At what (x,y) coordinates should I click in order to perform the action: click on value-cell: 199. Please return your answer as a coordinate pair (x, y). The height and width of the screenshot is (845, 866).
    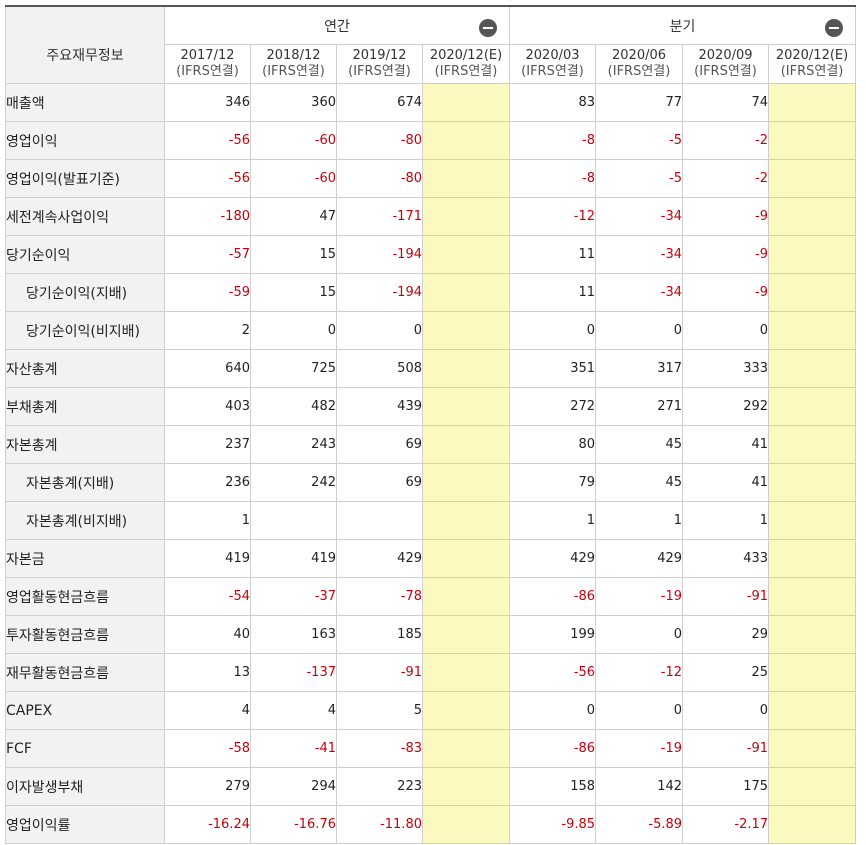
    Looking at the image, I should click on (553, 634).